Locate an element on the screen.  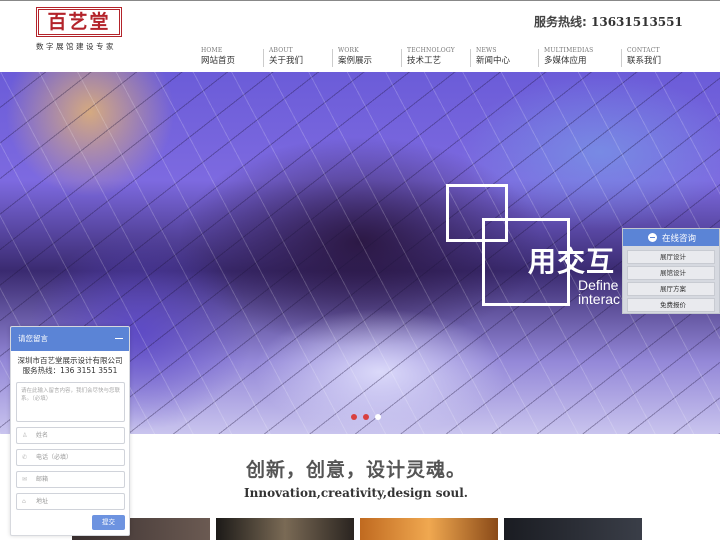
phone-field: ✆ 电话（必填） is located at coordinates (70, 457).